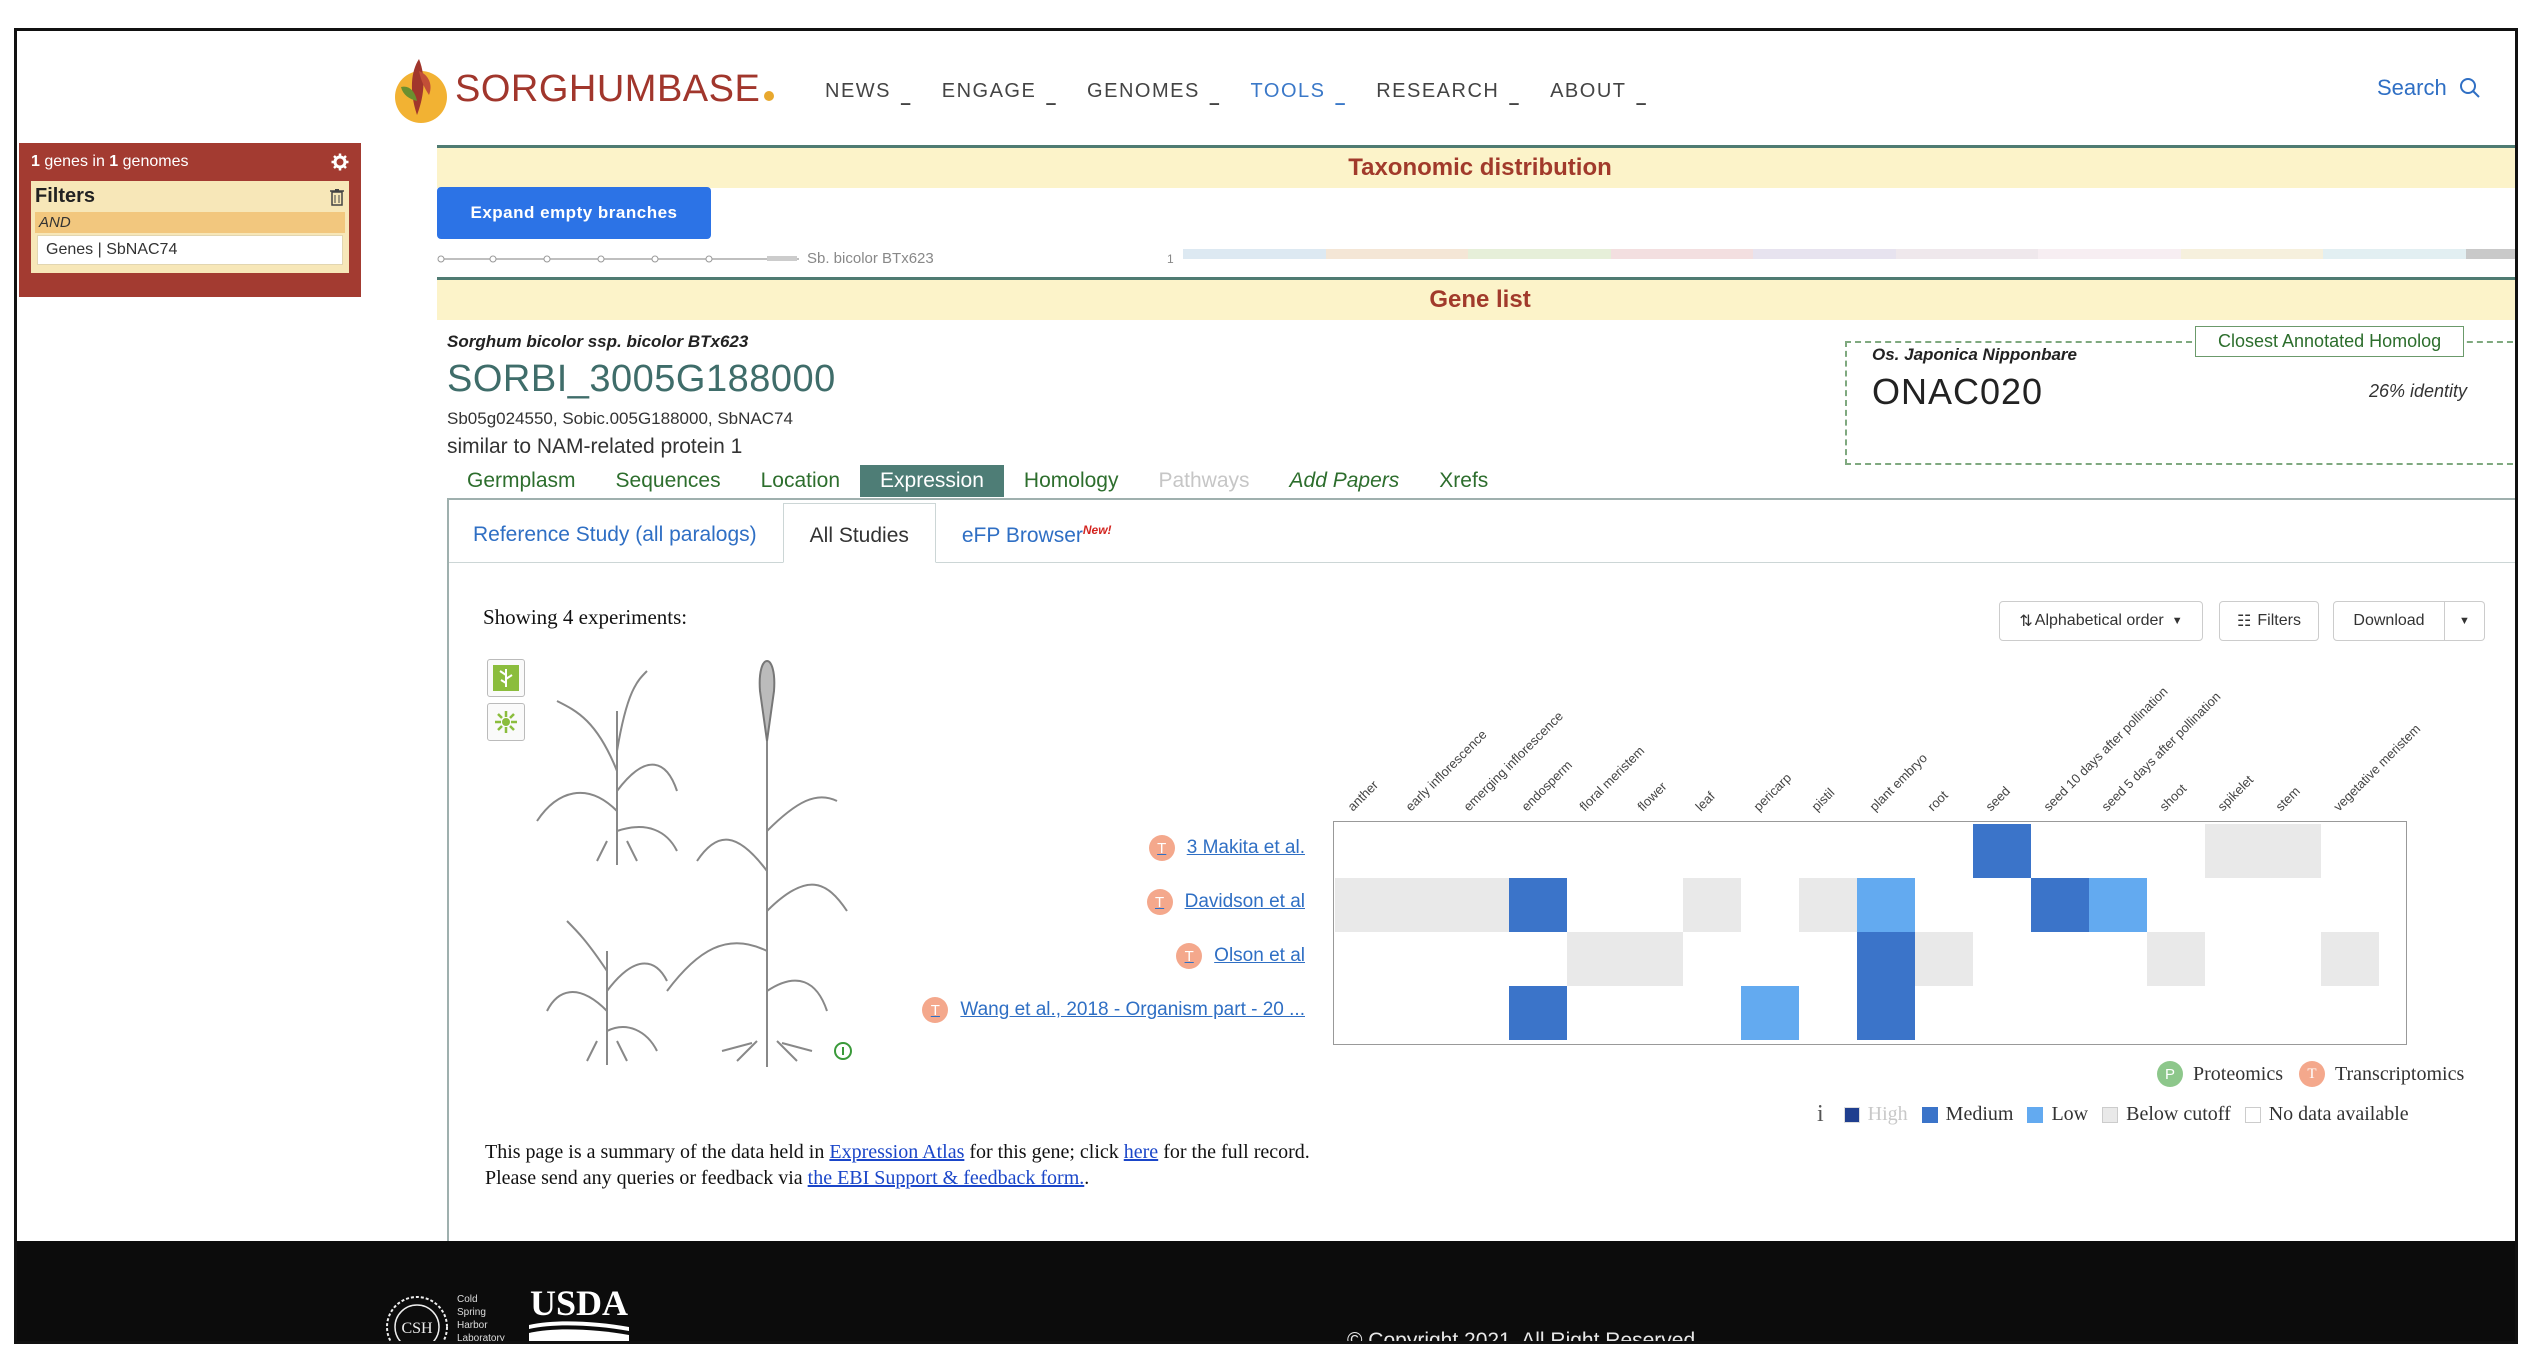  I want to click on csh-logo: CSH, so click(417, 1318).